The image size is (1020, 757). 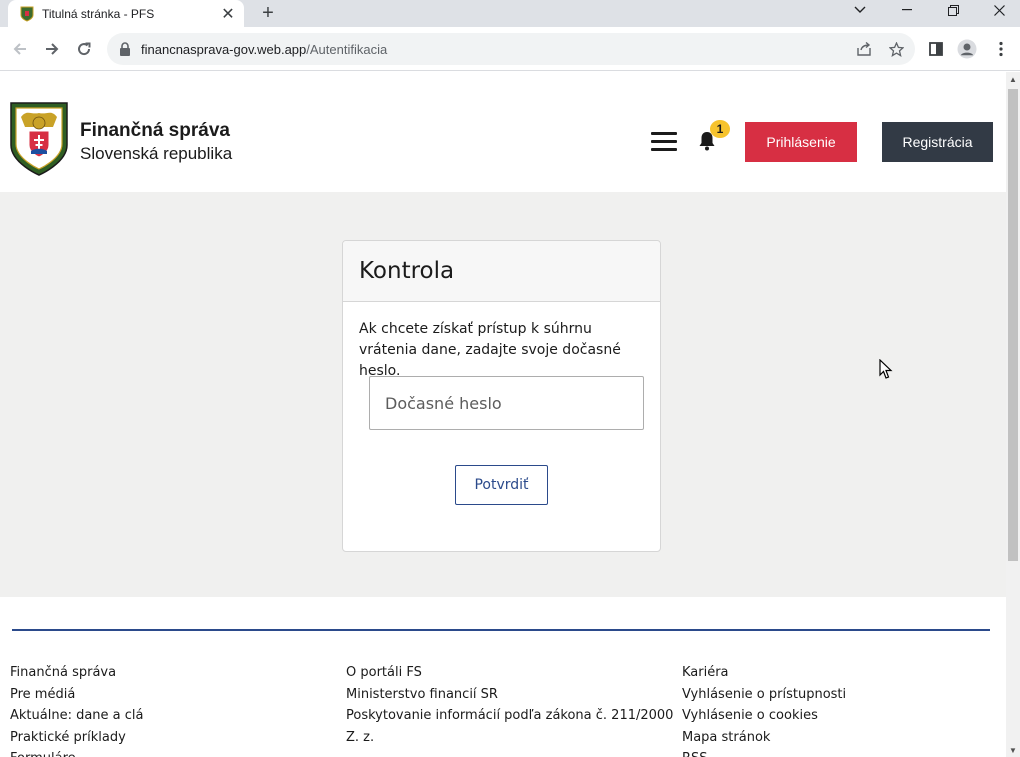 What do you see at coordinates (842, 752) in the screenshot?
I see `footer-link-rss: RSS` at bounding box center [842, 752].